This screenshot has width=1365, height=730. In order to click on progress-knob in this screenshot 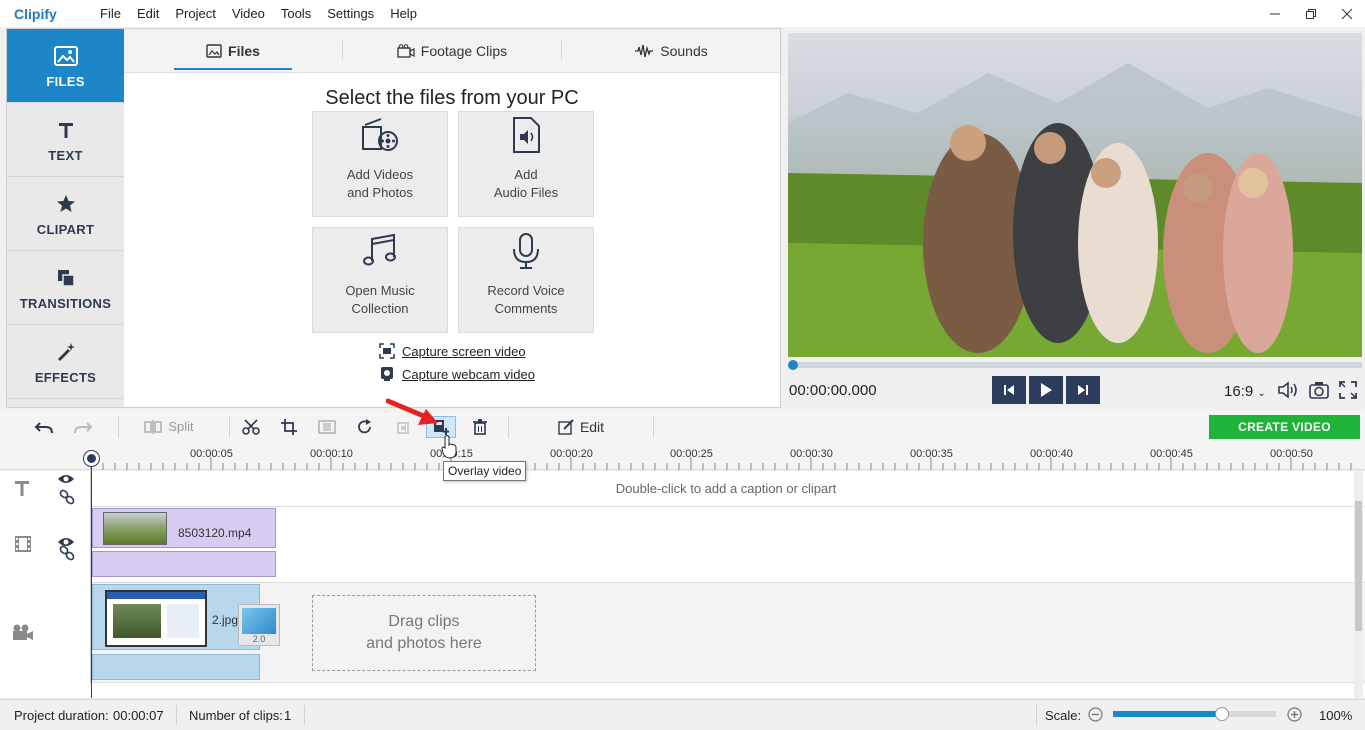, I will do `click(793, 365)`.